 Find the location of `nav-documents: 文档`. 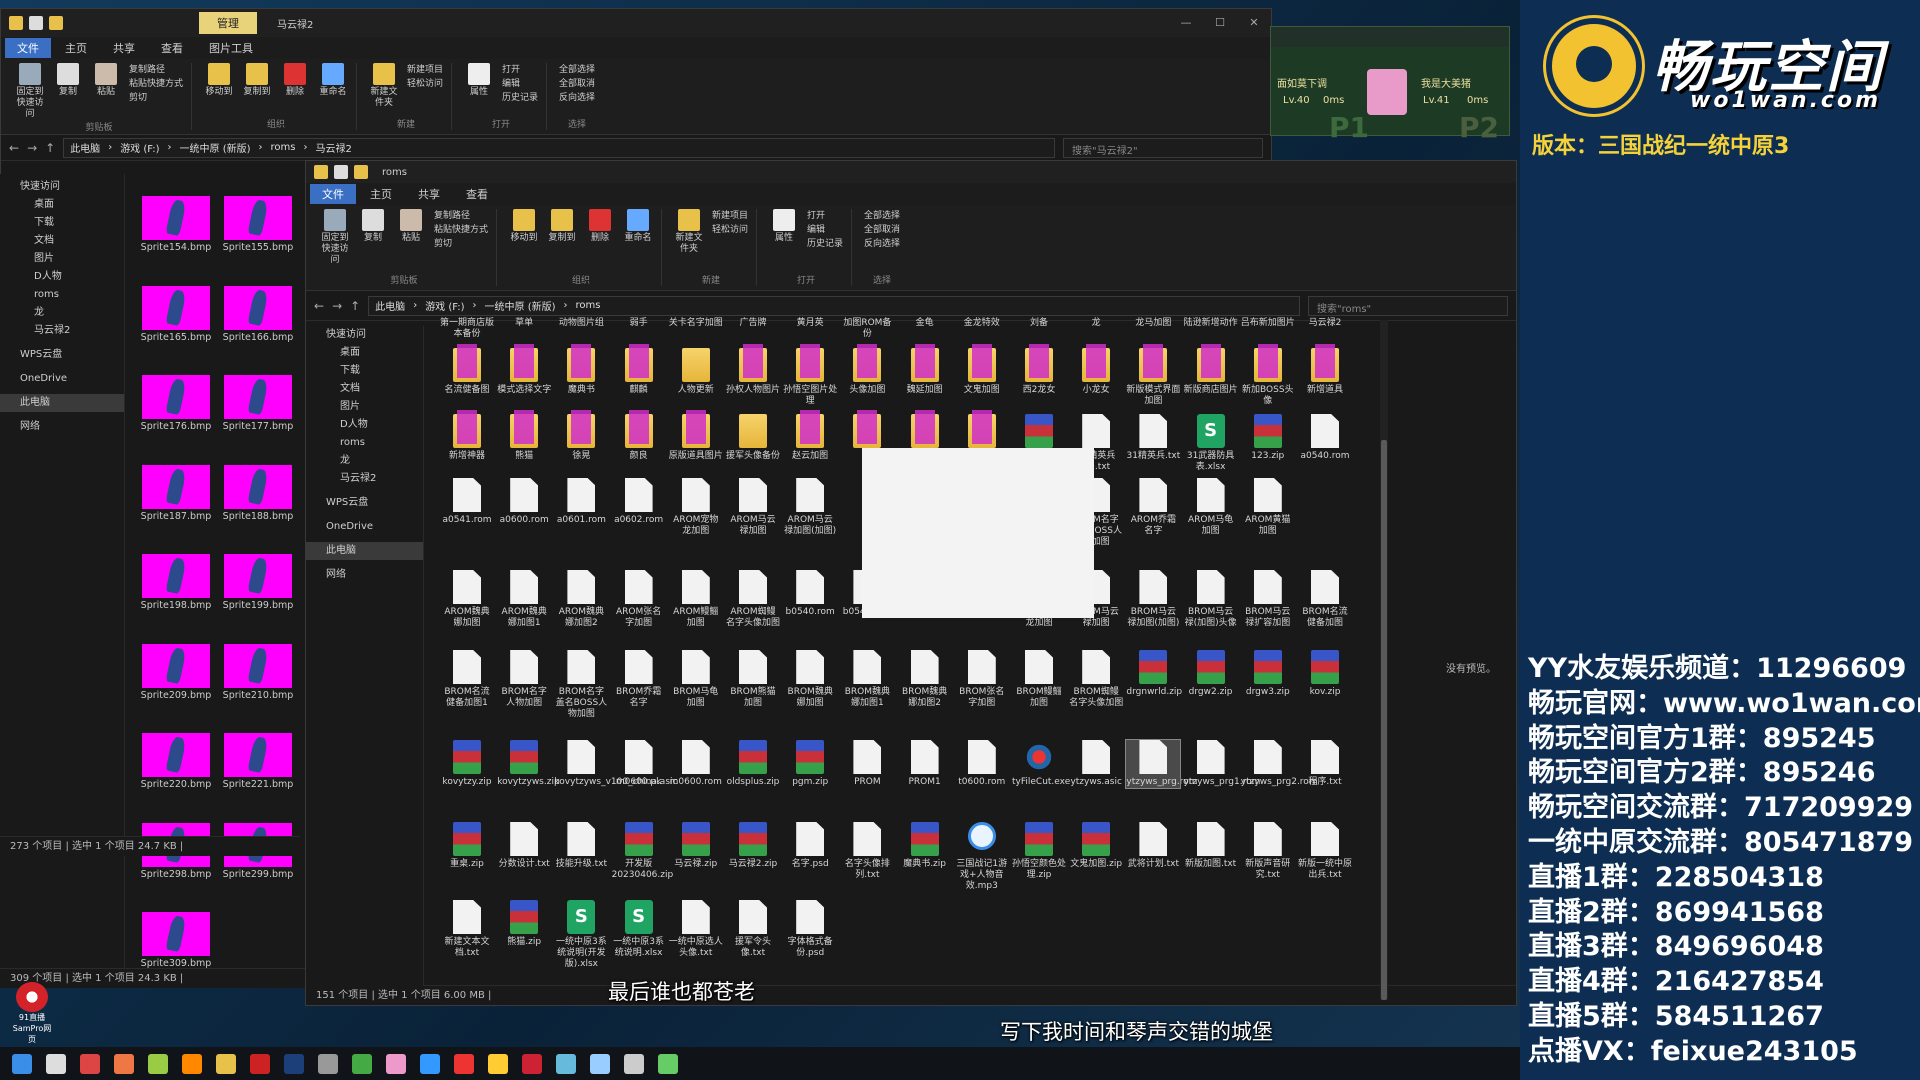

nav-documents: 文档 is located at coordinates (62, 241).